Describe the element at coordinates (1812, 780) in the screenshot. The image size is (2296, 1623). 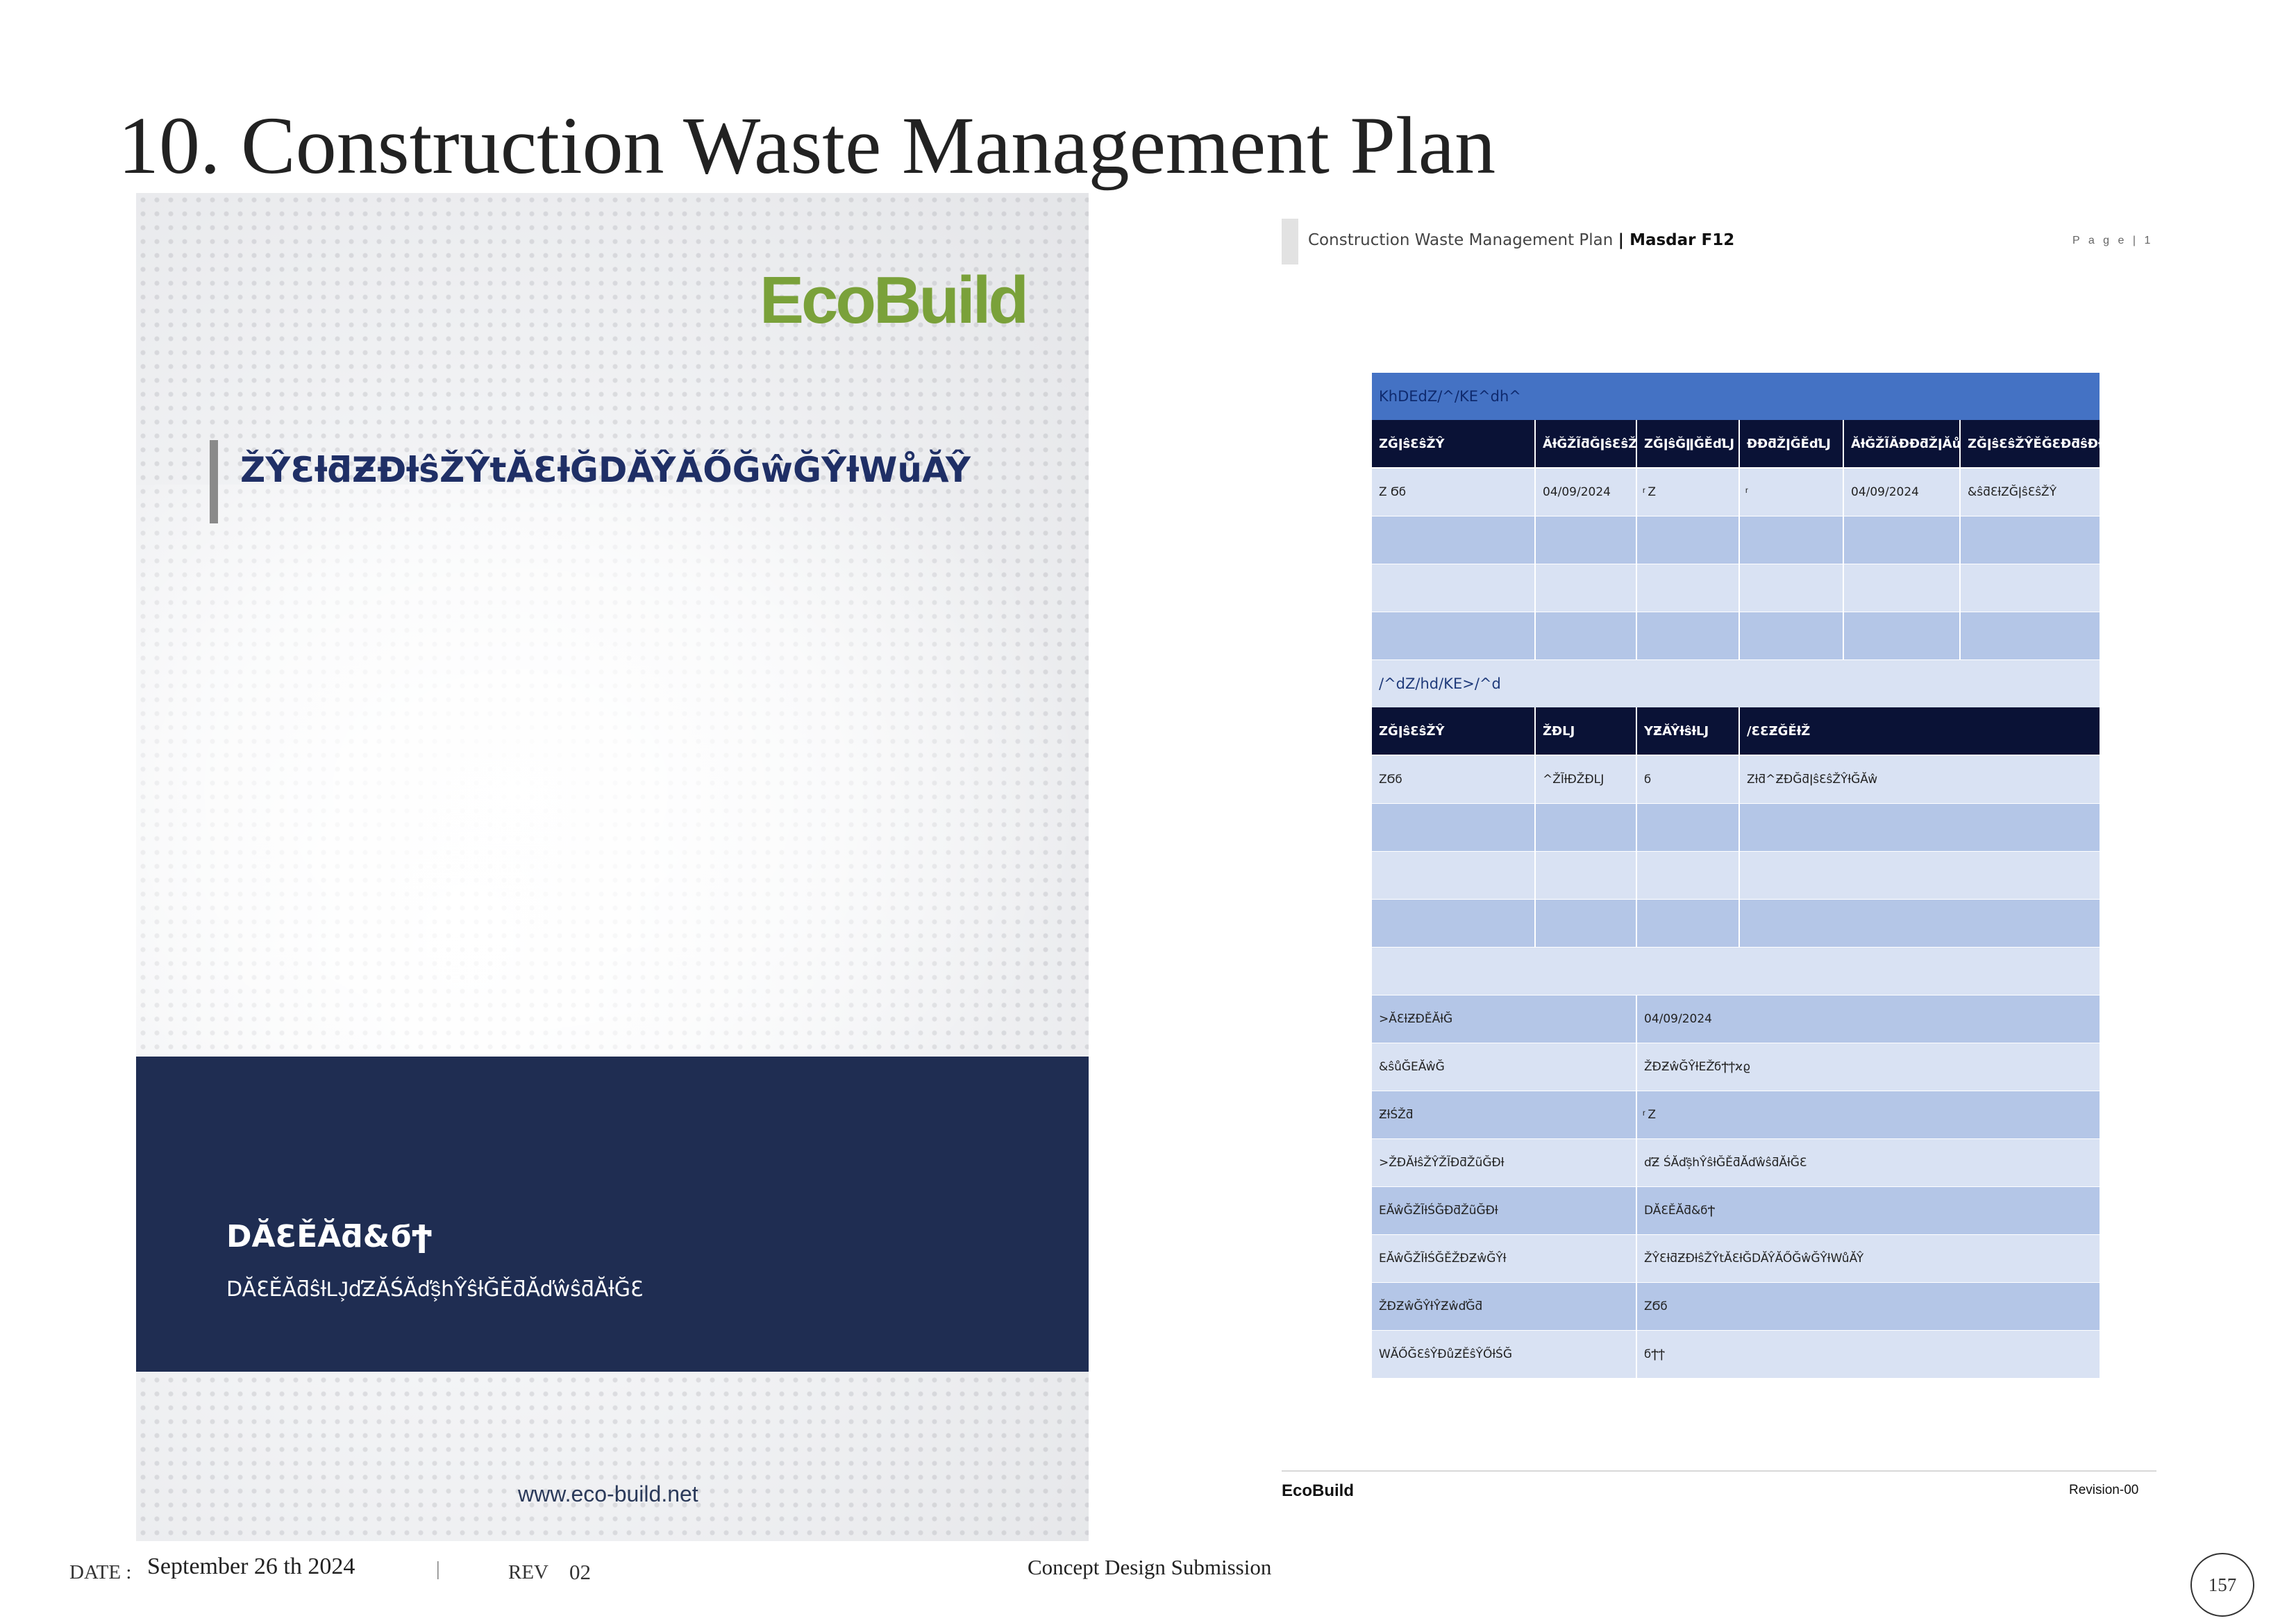
I see `table-cell: Zƚƌ^ƵƉĞƌǀŝƐŝŽŶƚĞĂŵ` at that location.